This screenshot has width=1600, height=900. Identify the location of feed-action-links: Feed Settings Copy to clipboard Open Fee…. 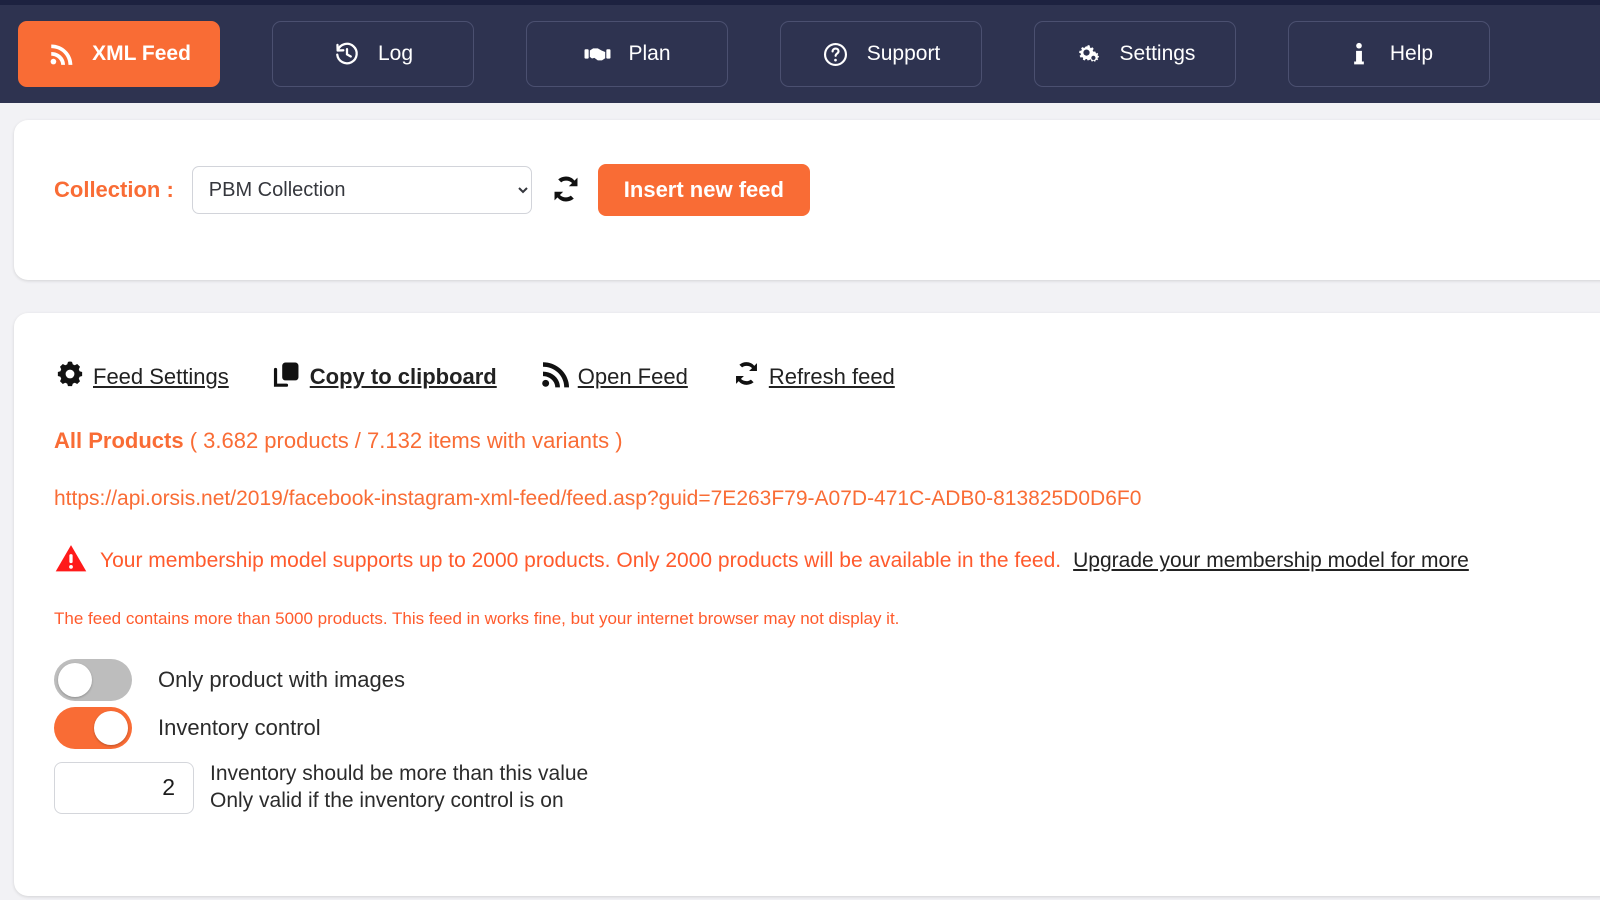
(827, 373).